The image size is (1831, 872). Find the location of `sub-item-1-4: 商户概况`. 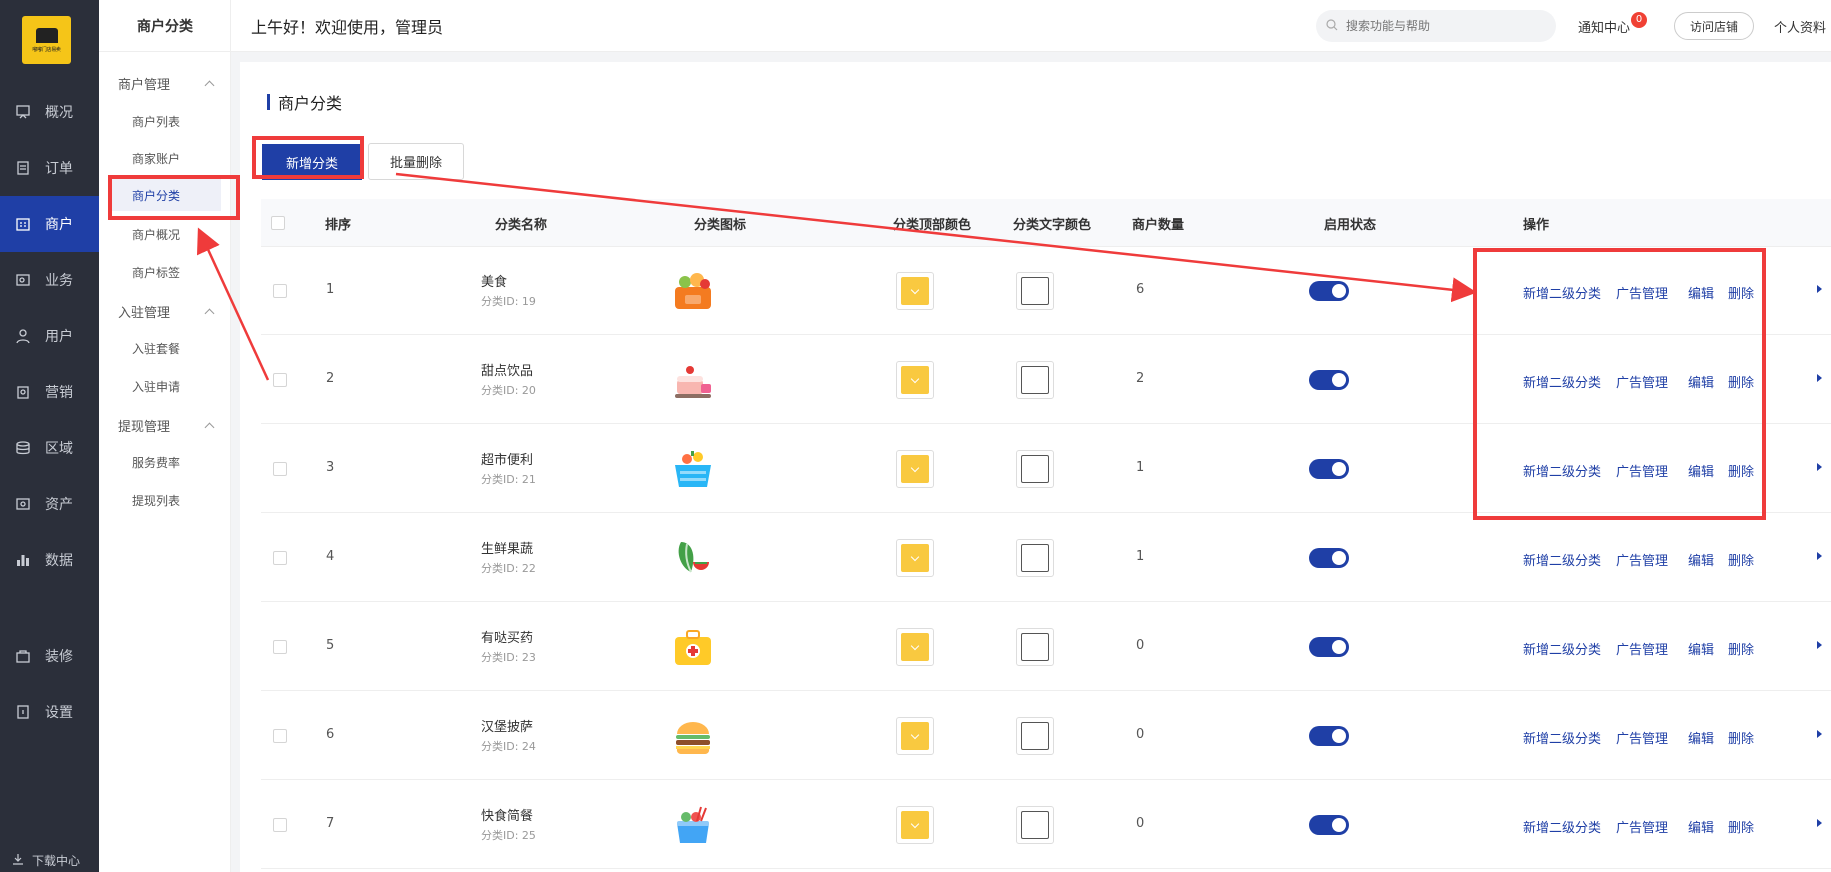

sub-item-1-4: 商户概况 is located at coordinates (156, 234).